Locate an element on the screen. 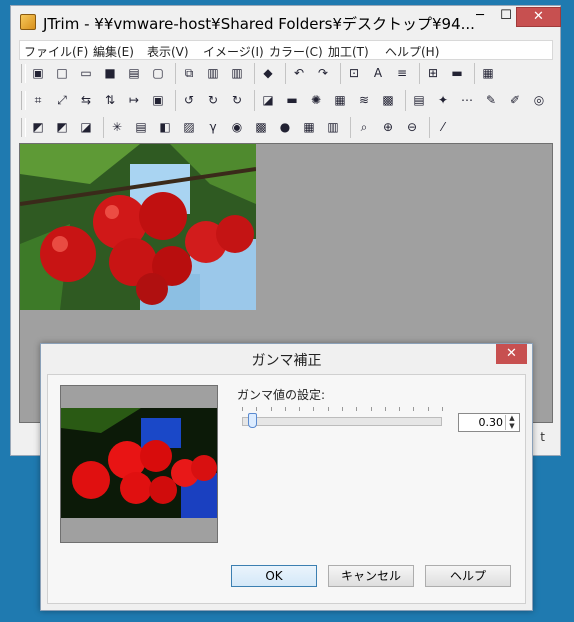  menu-color: カラー(C) is located at coordinates (296, 51).